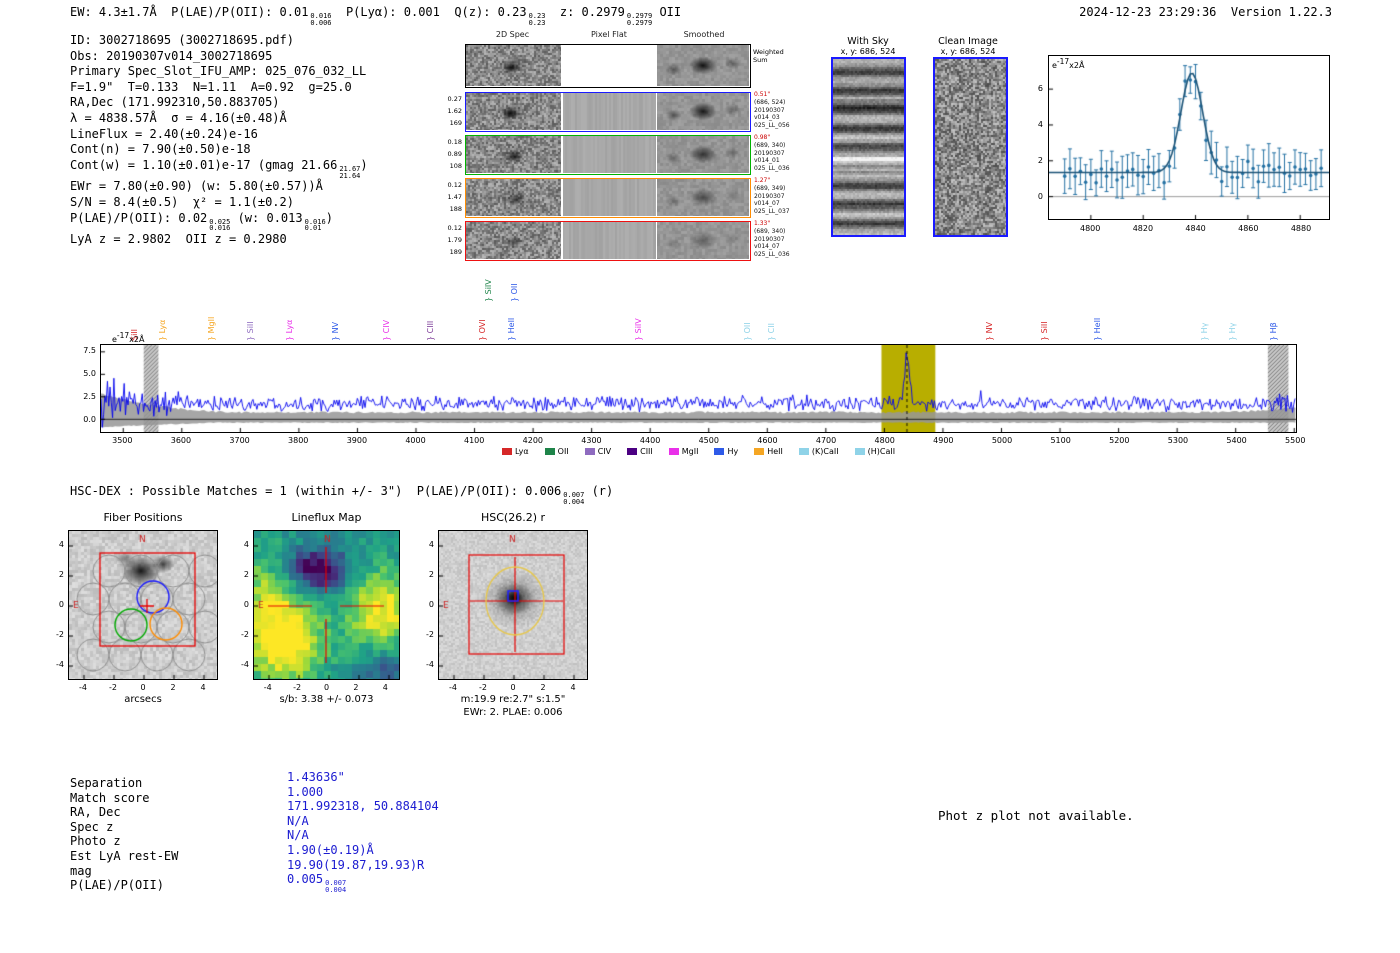 The width and height of the screenshot is (1400, 953). Describe the element at coordinates (329, 217) in the screenshot. I see `text-segment: )` at that location.